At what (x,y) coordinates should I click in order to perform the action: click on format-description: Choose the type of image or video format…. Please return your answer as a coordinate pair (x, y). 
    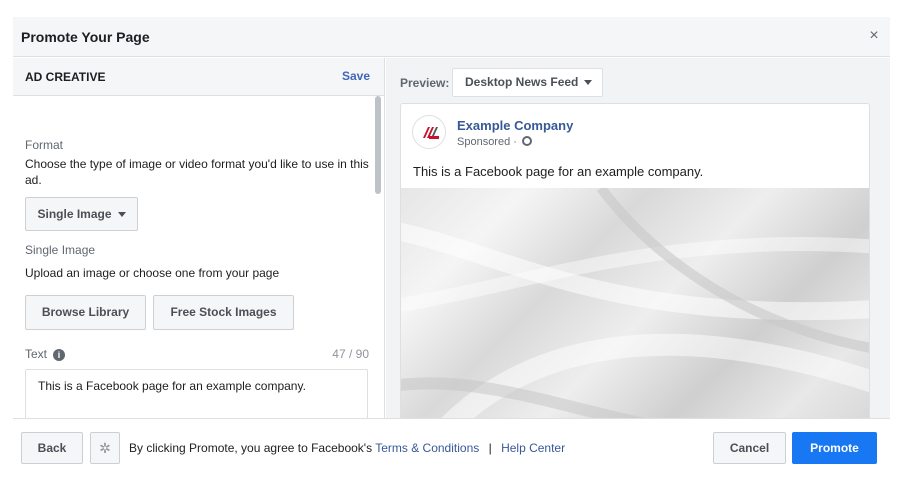
    Looking at the image, I should click on (197, 172).